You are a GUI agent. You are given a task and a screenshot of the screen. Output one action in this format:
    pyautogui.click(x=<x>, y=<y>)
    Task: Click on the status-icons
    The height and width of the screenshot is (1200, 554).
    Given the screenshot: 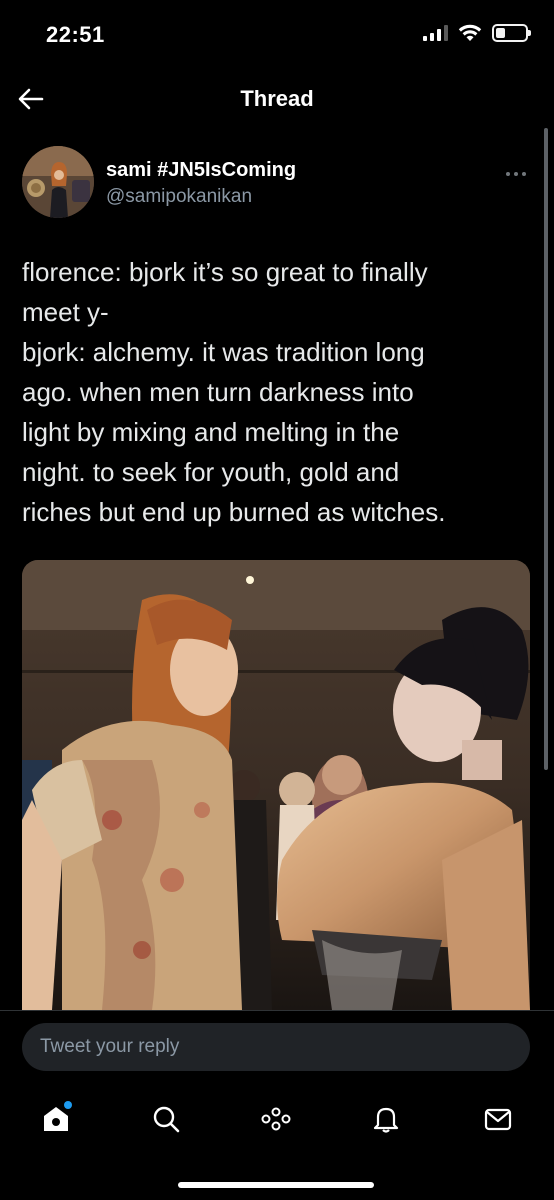 What is the action you would take?
    pyautogui.click(x=477, y=33)
    